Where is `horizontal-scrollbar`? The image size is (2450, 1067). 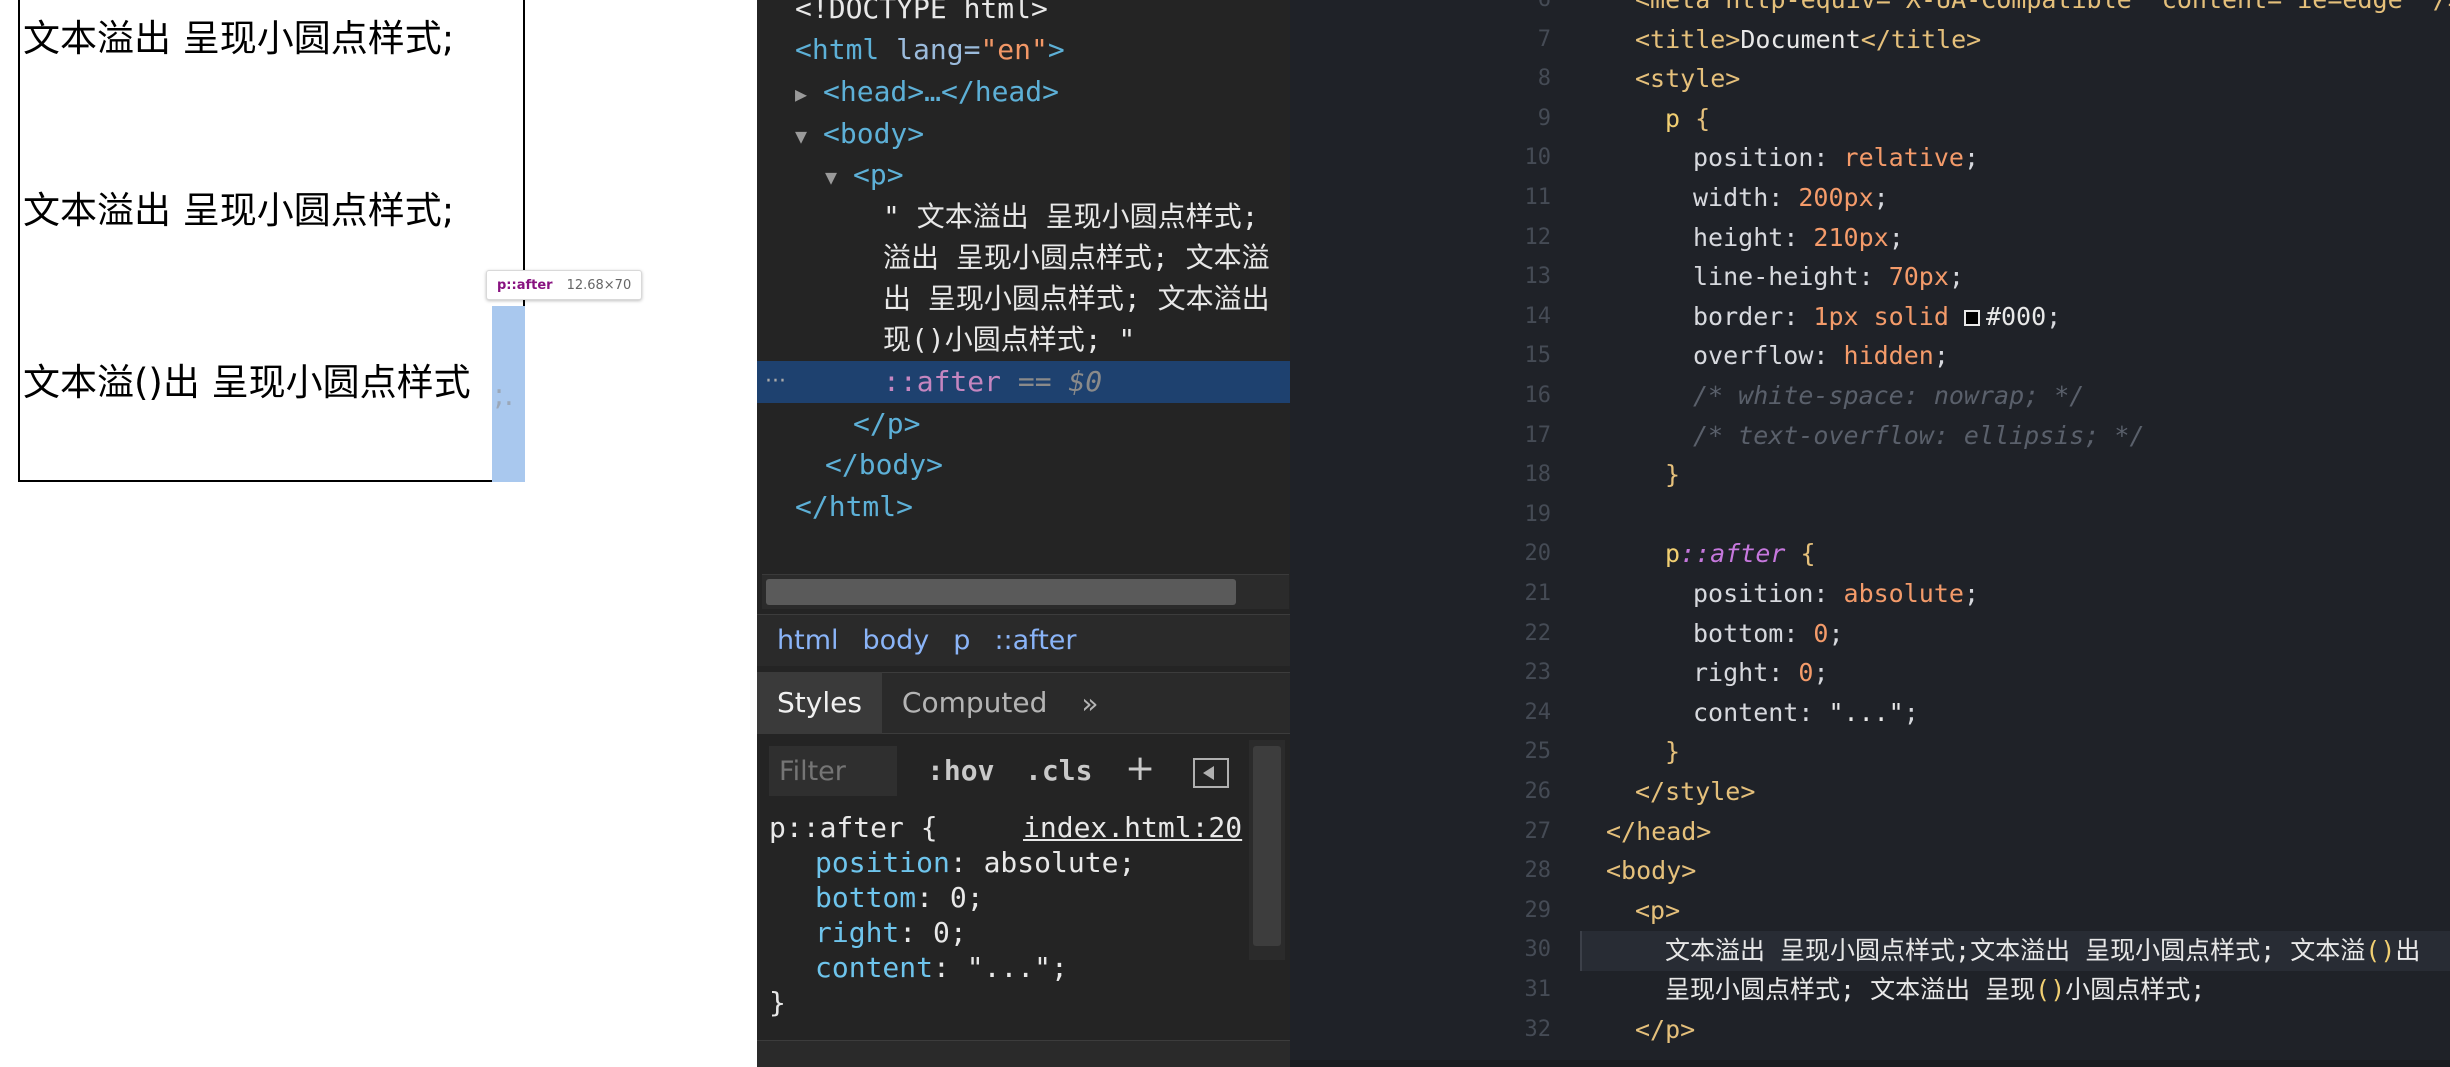 horizontal-scrollbar is located at coordinates (1025, 591).